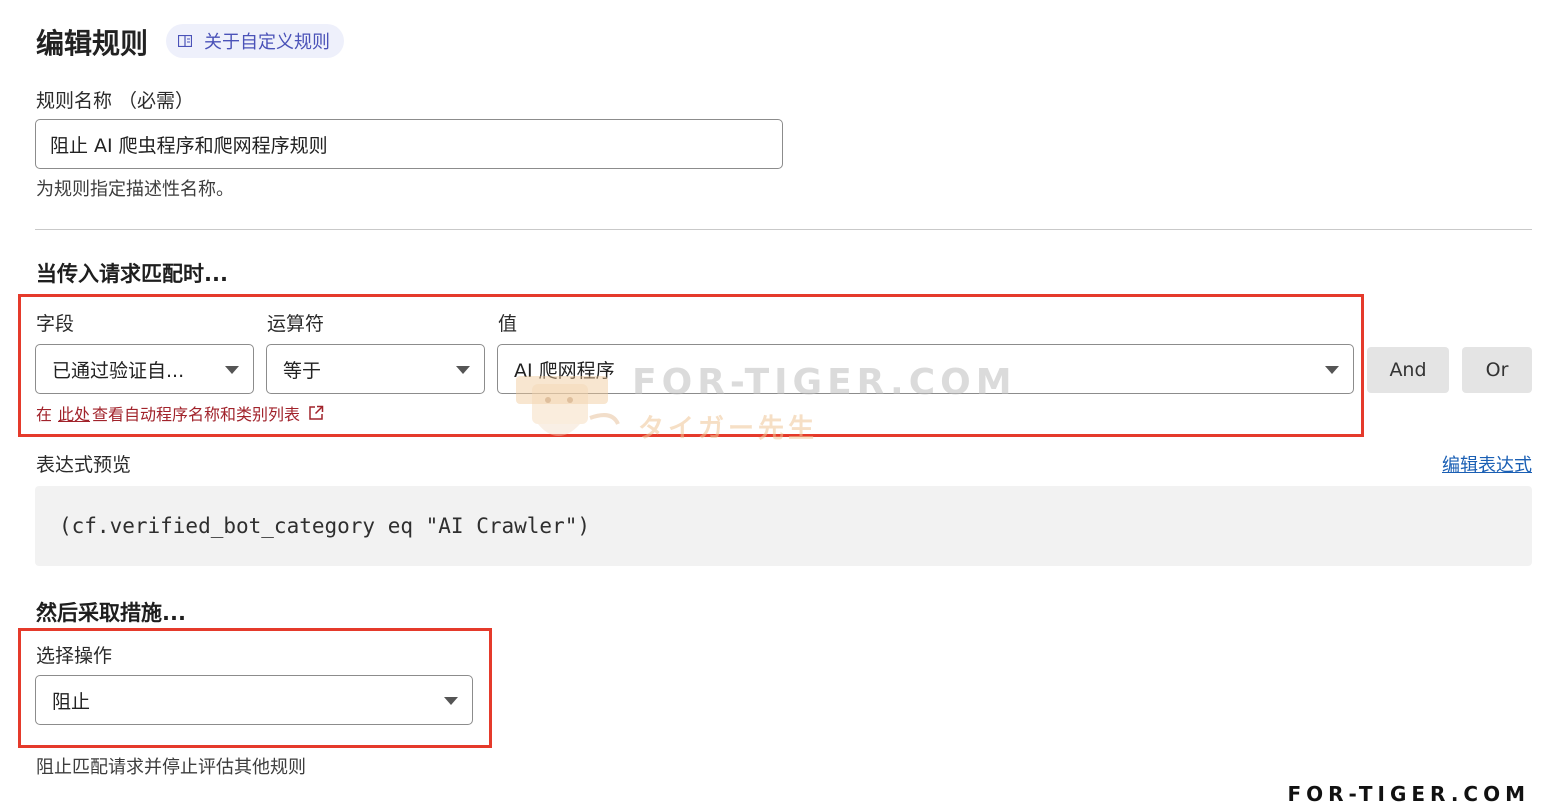 The height and width of the screenshot is (807, 1560). What do you see at coordinates (1408, 370) in the screenshot?
I see `and-button: And` at bounding box center [1408, 370].